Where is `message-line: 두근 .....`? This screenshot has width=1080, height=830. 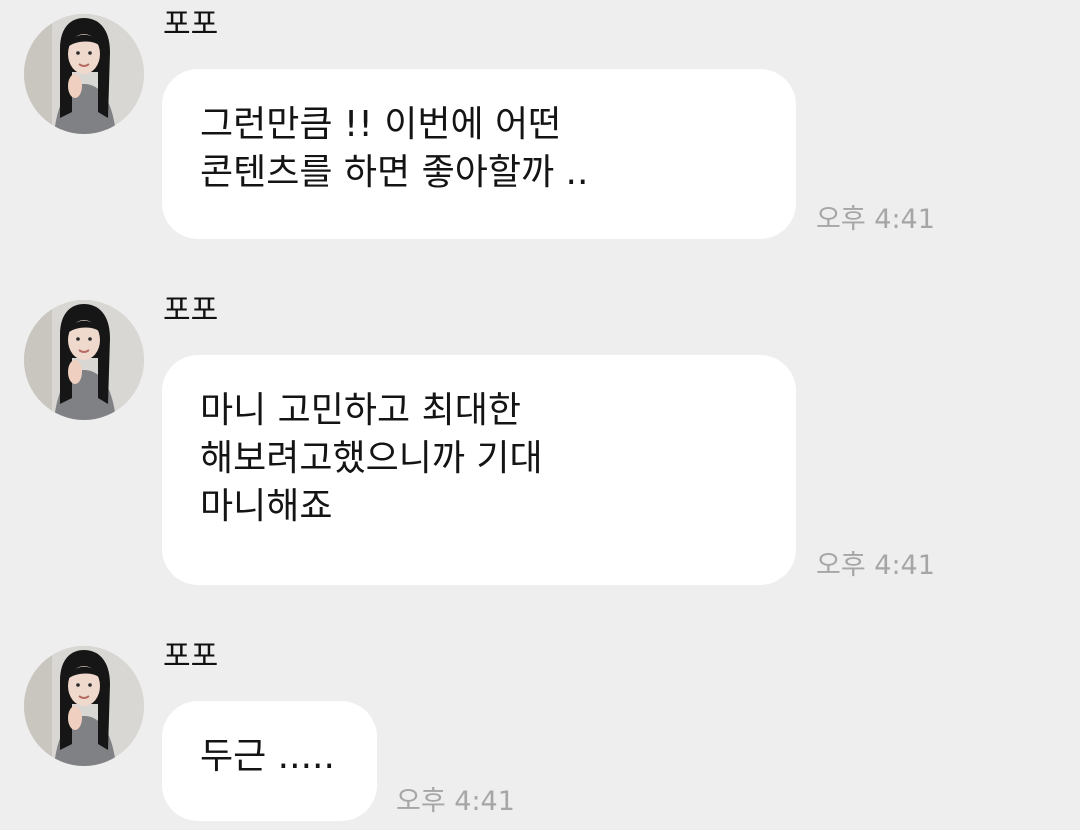 message-line: 두근 ..... is located at coordinates (267, 756).